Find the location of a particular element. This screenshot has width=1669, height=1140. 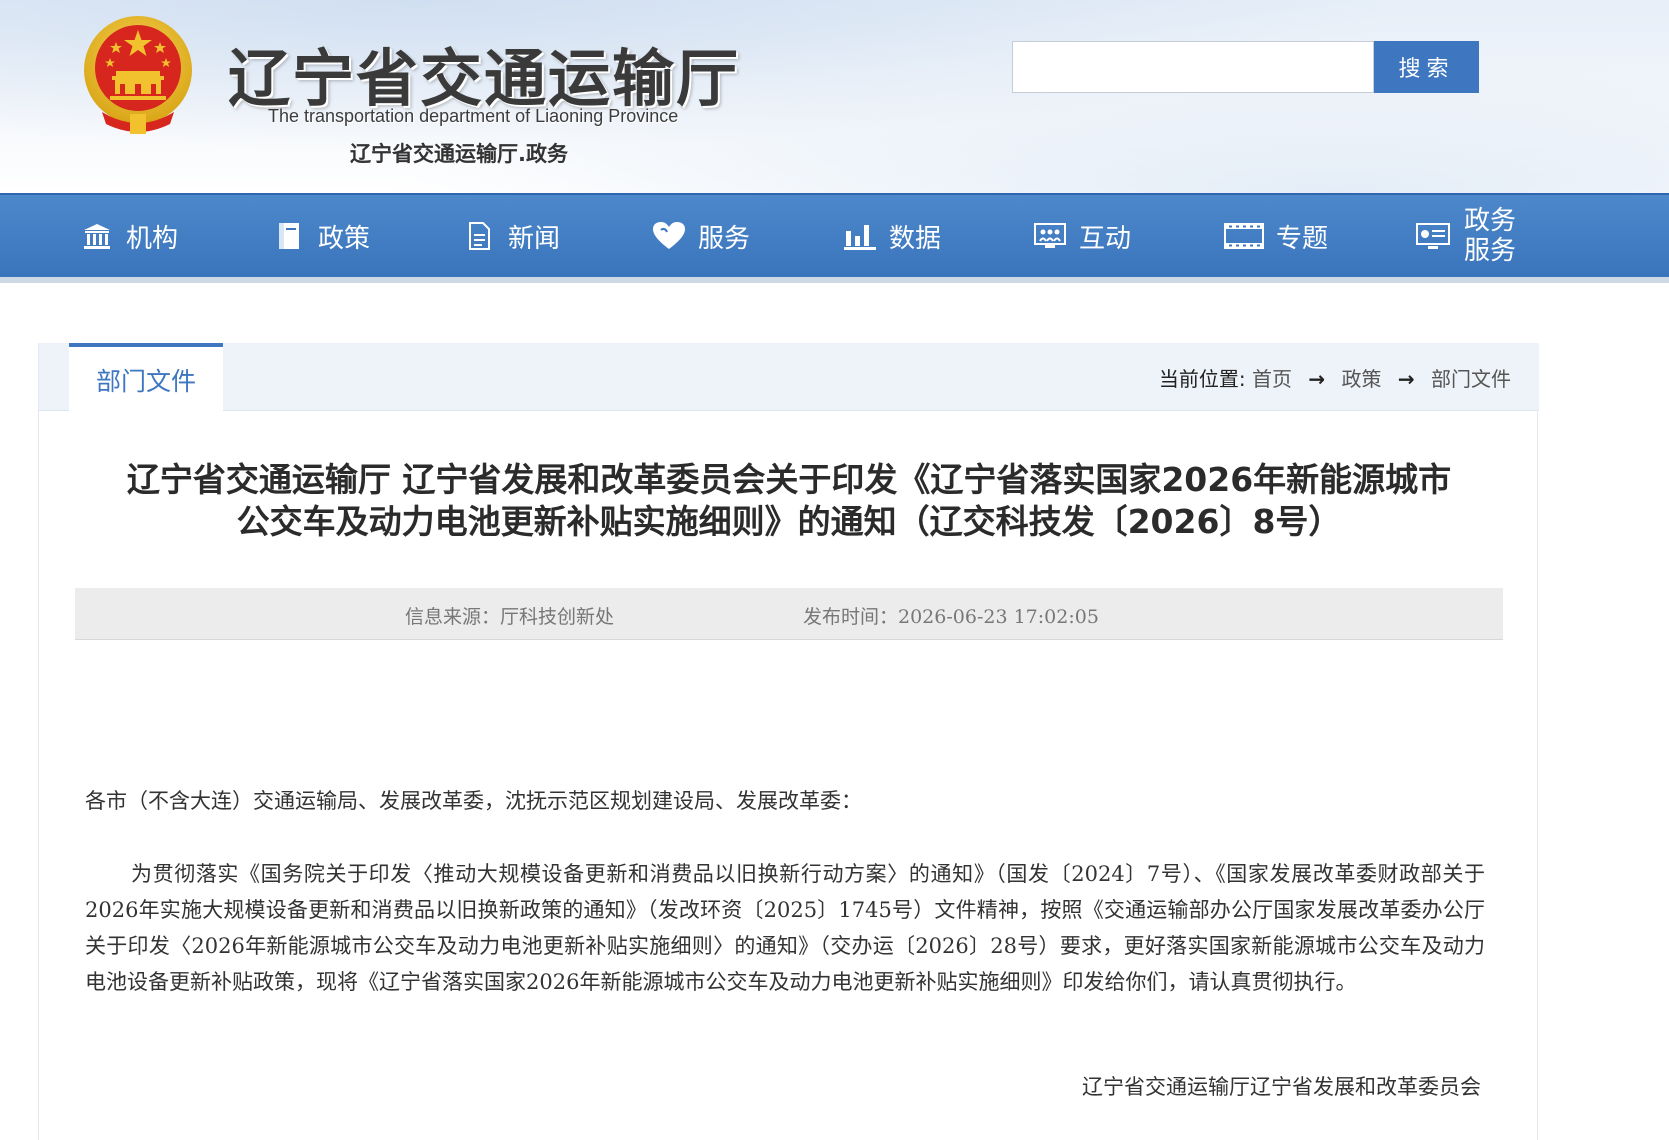

nav-label-gov-service-line1: 政务 is located at coordinates (1490, 221).